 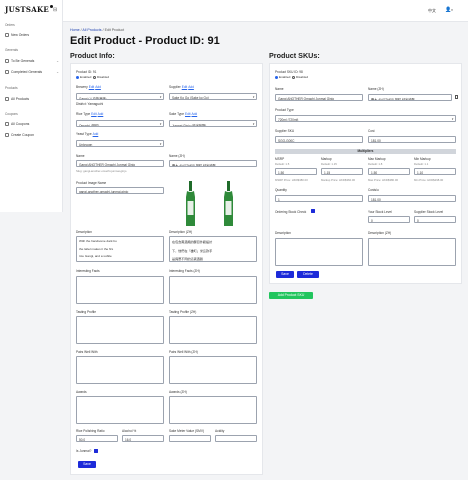 I want to click on name-zh-input: 雁木 ANOTHER 雄町 純米吟醸, so click(x=213, y=163).